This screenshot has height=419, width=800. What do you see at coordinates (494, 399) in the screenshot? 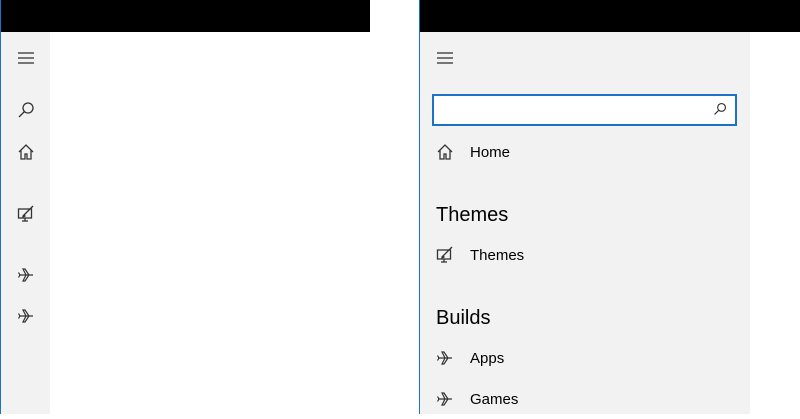
I see `nav-item-label: Games` at bounding box center [494, 399].